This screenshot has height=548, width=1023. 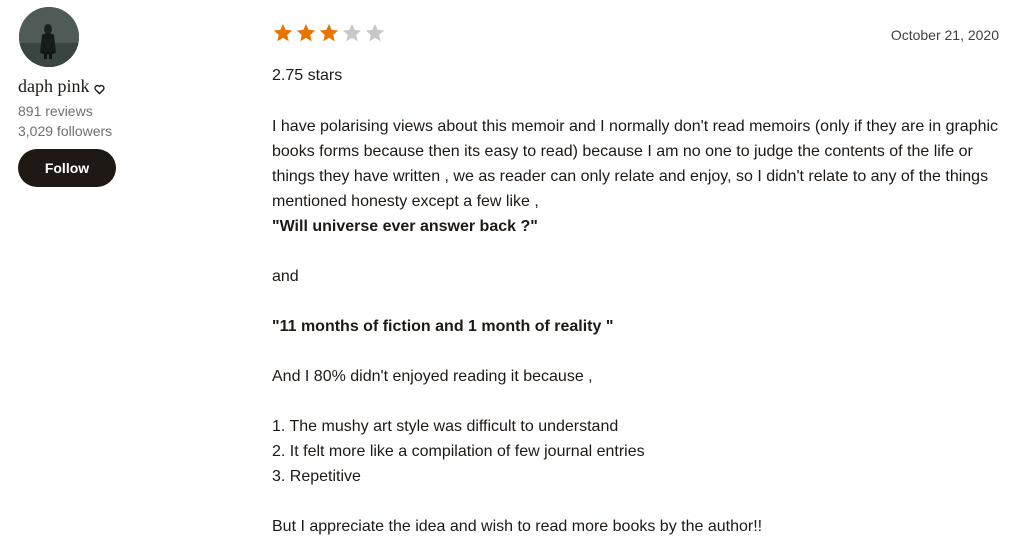 I want to click on reviewer-name: daph pink, so click(x=54, y=86).